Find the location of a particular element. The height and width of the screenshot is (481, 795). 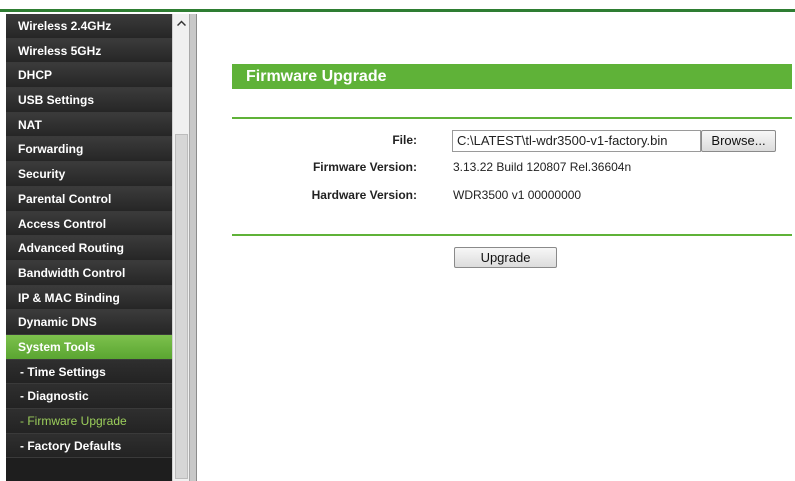

sidebar-subitem-firmware-upgrade: - Firmware Upgrade is located at coordinates (89, 421).